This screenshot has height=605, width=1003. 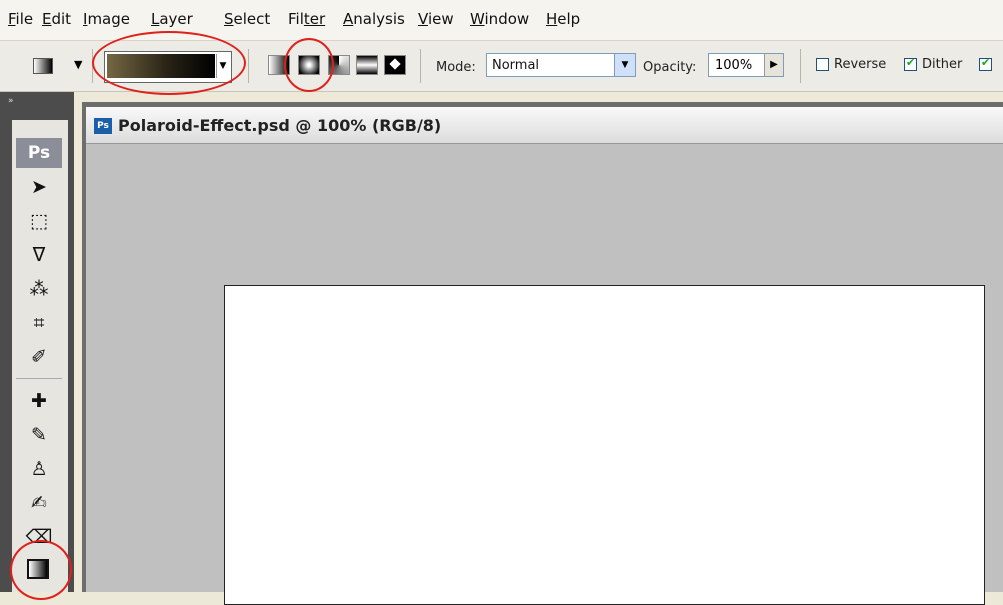 What do you see at coordinates (306, 19) in the screenshot?
I see `menu-filter: Filter` at bounding box center [306, 19].